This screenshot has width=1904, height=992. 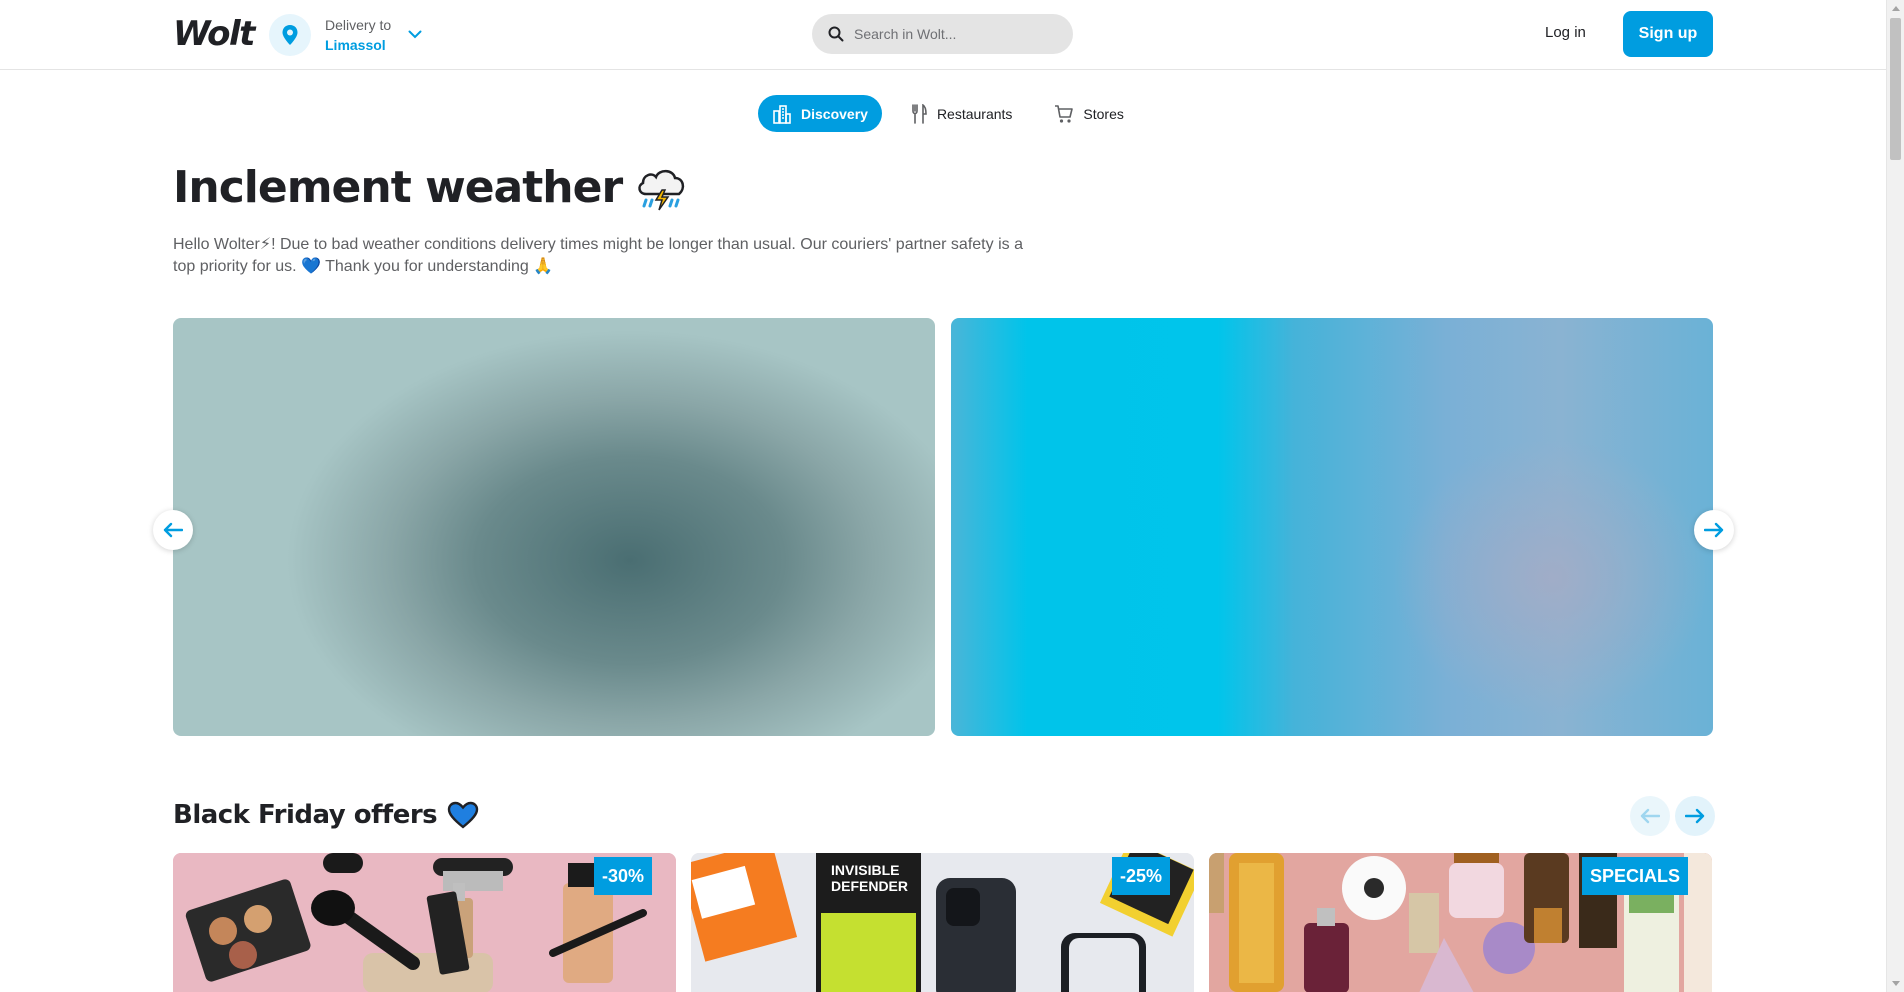 What do you see at coordinates (622, 876) in the screenshot?
I see `discount-badge: -30%` at bounding box center [622, 876].